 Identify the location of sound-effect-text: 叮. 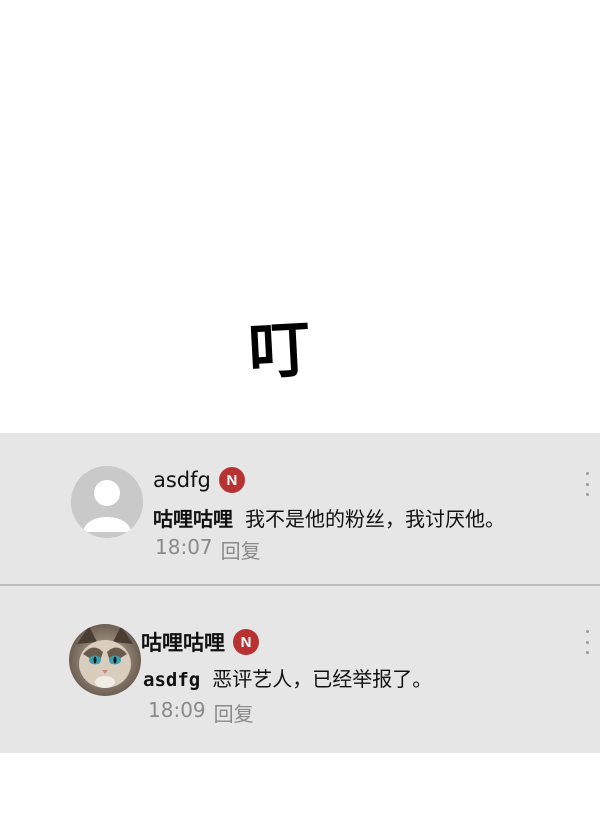
(277, 350).